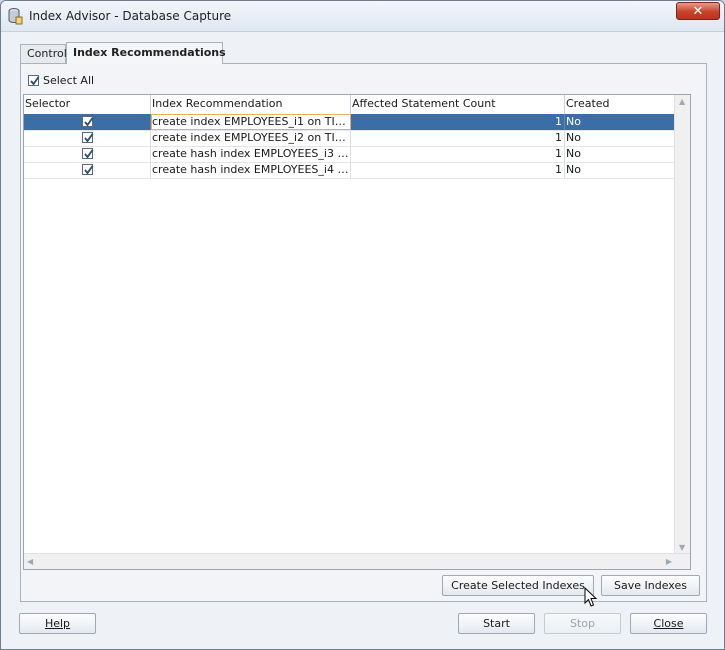  Describe the element at coordinates (518, 585) in the screenshot. I see `create-selected-indexes-button: Create Selected Indexes` at that location.